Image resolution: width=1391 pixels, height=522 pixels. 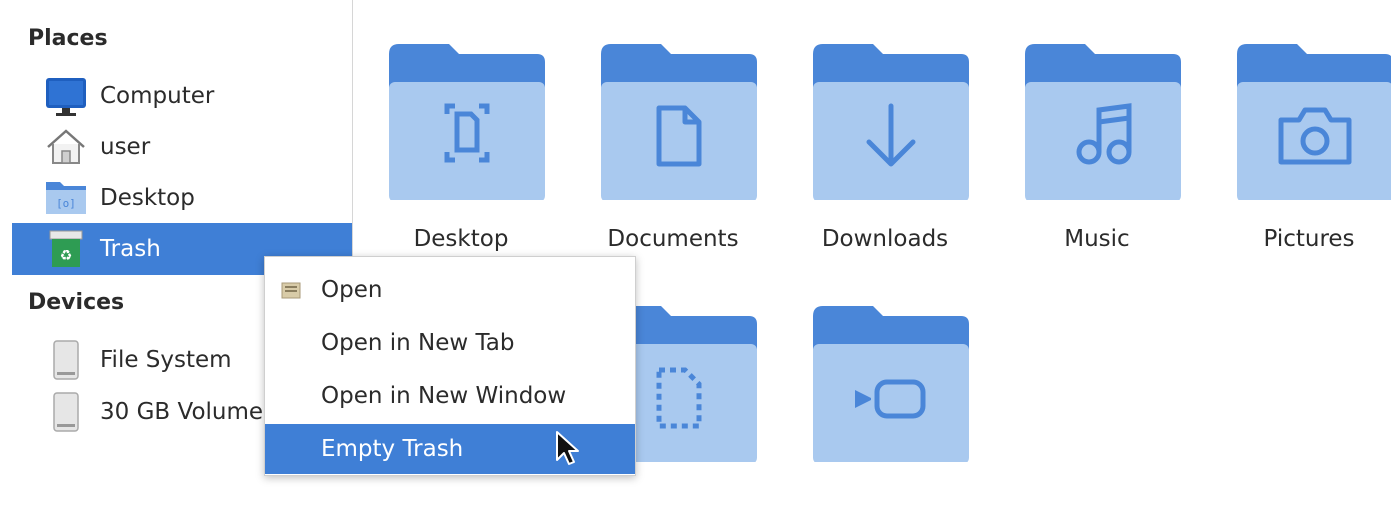 I want to click on monitor-icon, so click(x=66, y=96).